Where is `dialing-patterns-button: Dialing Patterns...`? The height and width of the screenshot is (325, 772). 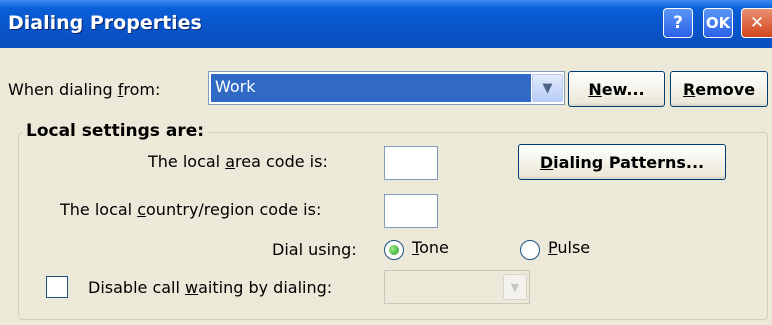 dialing-patterns-button: Dialing Patterns... is located at coordinates (622, 162).